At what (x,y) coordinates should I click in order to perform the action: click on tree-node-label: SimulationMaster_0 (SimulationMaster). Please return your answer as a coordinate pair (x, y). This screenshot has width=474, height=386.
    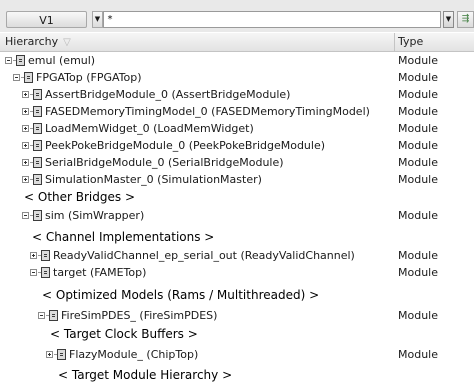
    Looking at the image, I should click on (153, 179).